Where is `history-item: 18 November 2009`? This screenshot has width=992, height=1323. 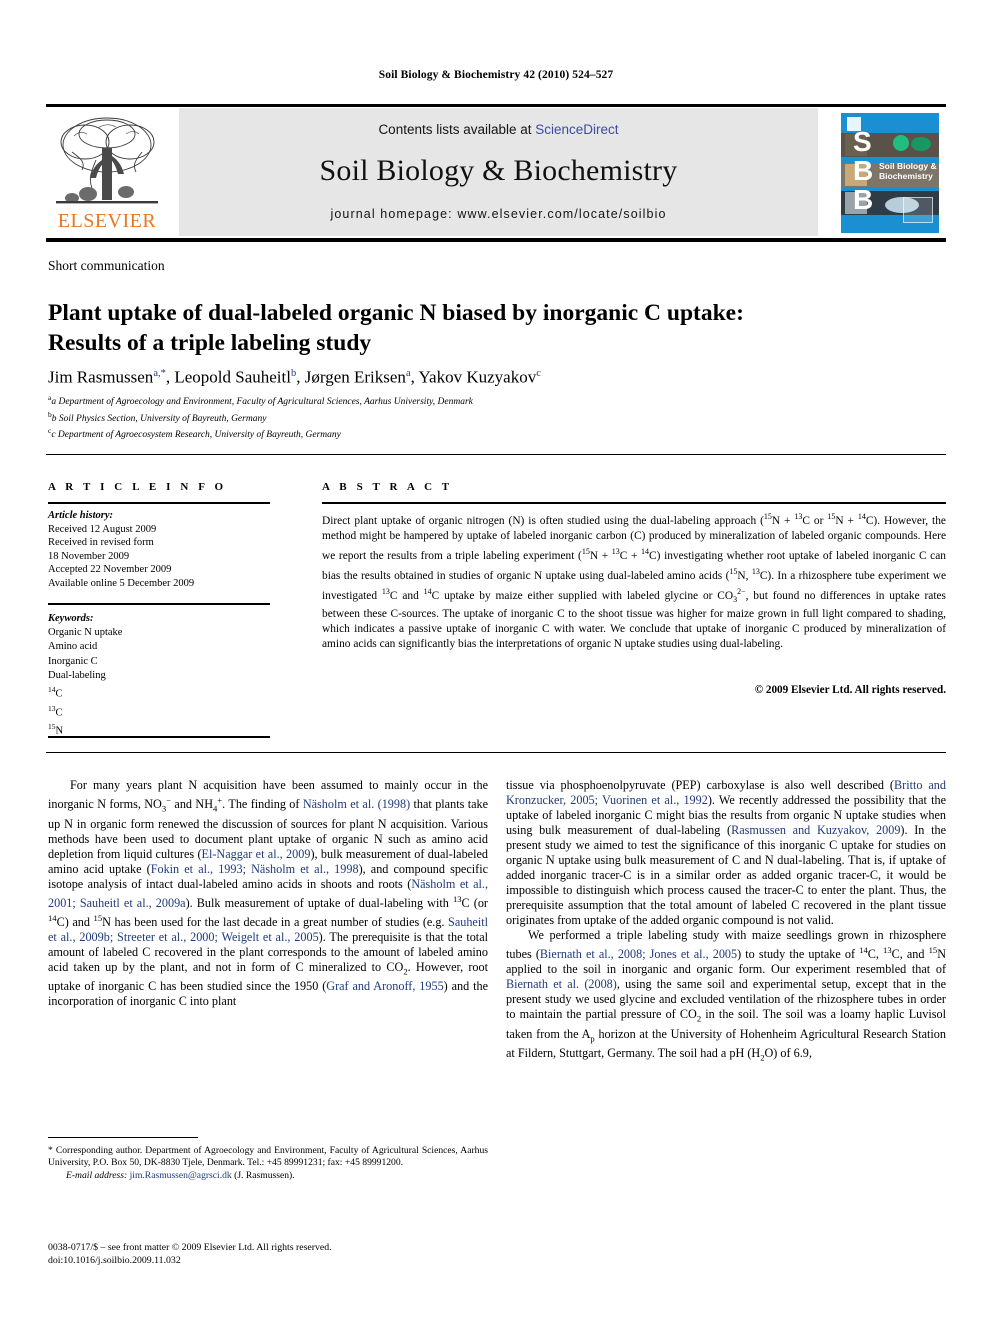
history-item: 18 November 2009 is located at coordinates (89, 556).